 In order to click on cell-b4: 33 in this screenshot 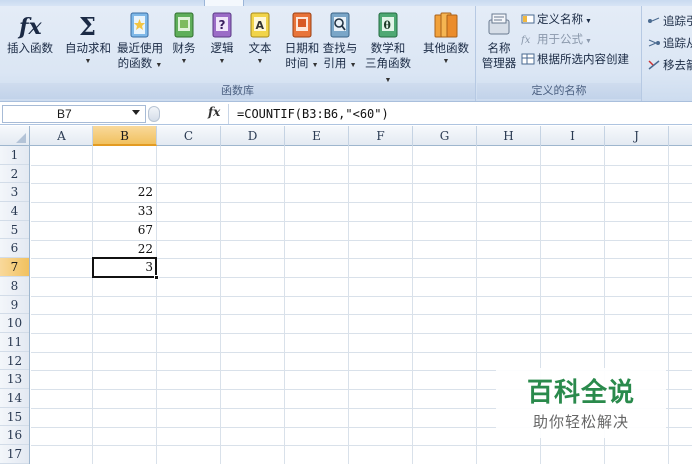, I will do `click(124, 211)`.